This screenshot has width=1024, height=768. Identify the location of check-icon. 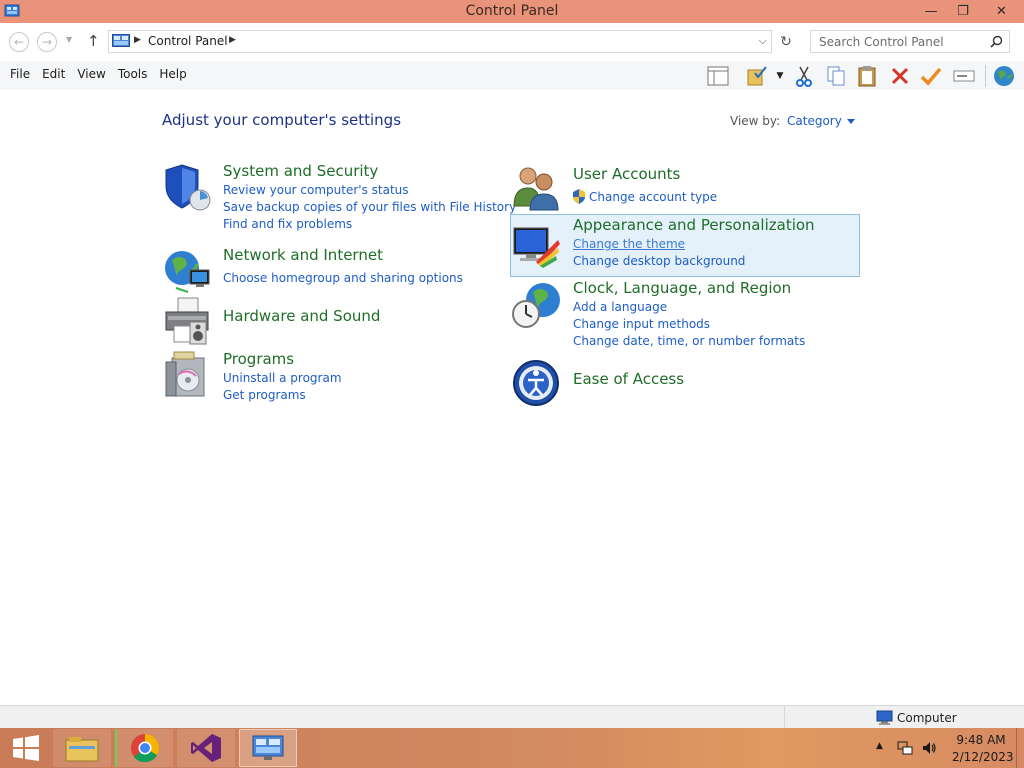
(931, 75).